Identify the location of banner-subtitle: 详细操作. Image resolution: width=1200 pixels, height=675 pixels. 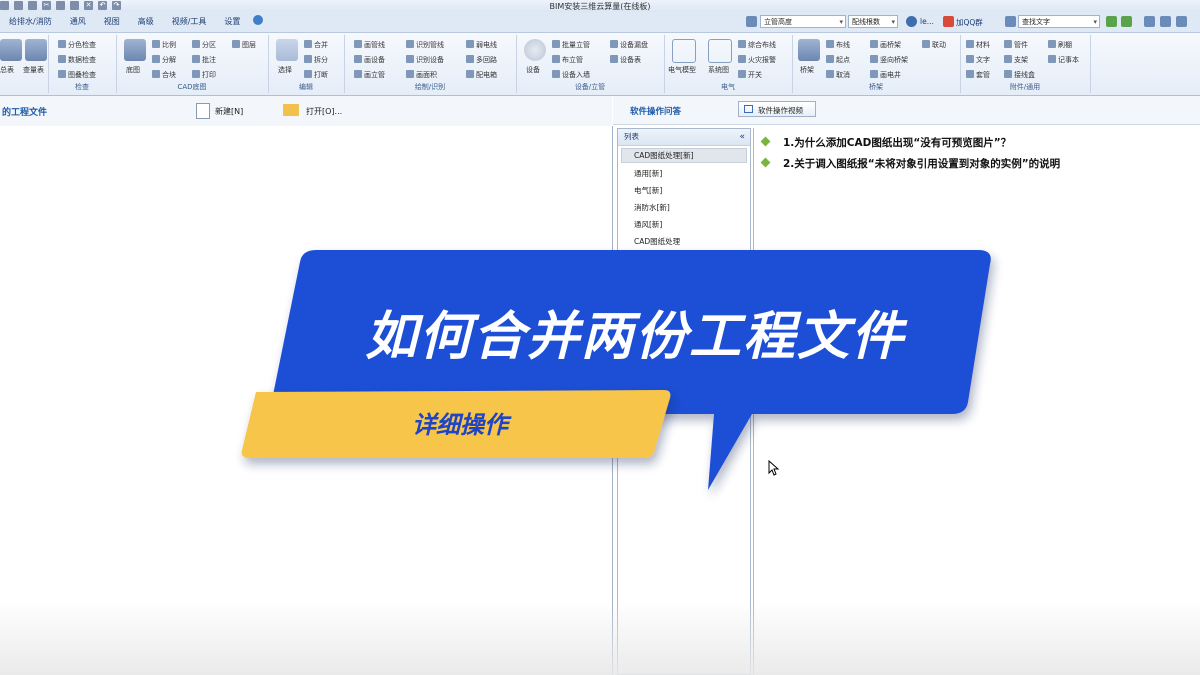
(460, 425).